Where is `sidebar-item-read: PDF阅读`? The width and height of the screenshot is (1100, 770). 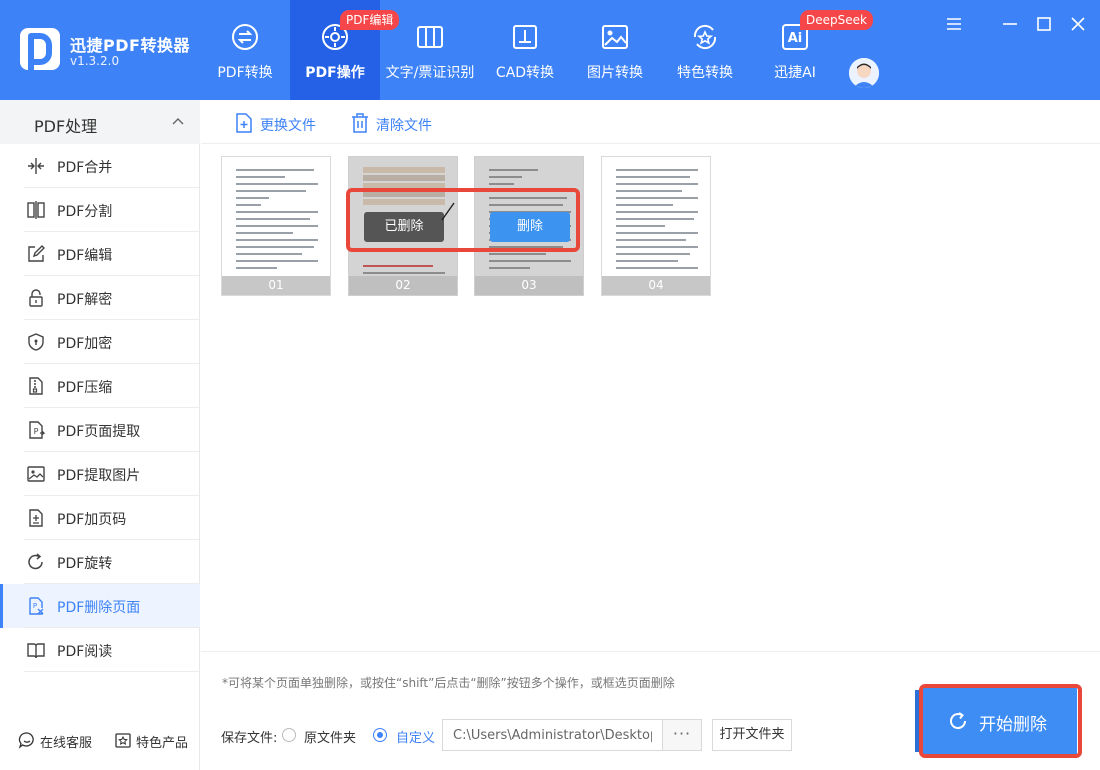 sidebar-item-read: PDF阅读 is located at coordinates (100, 650).